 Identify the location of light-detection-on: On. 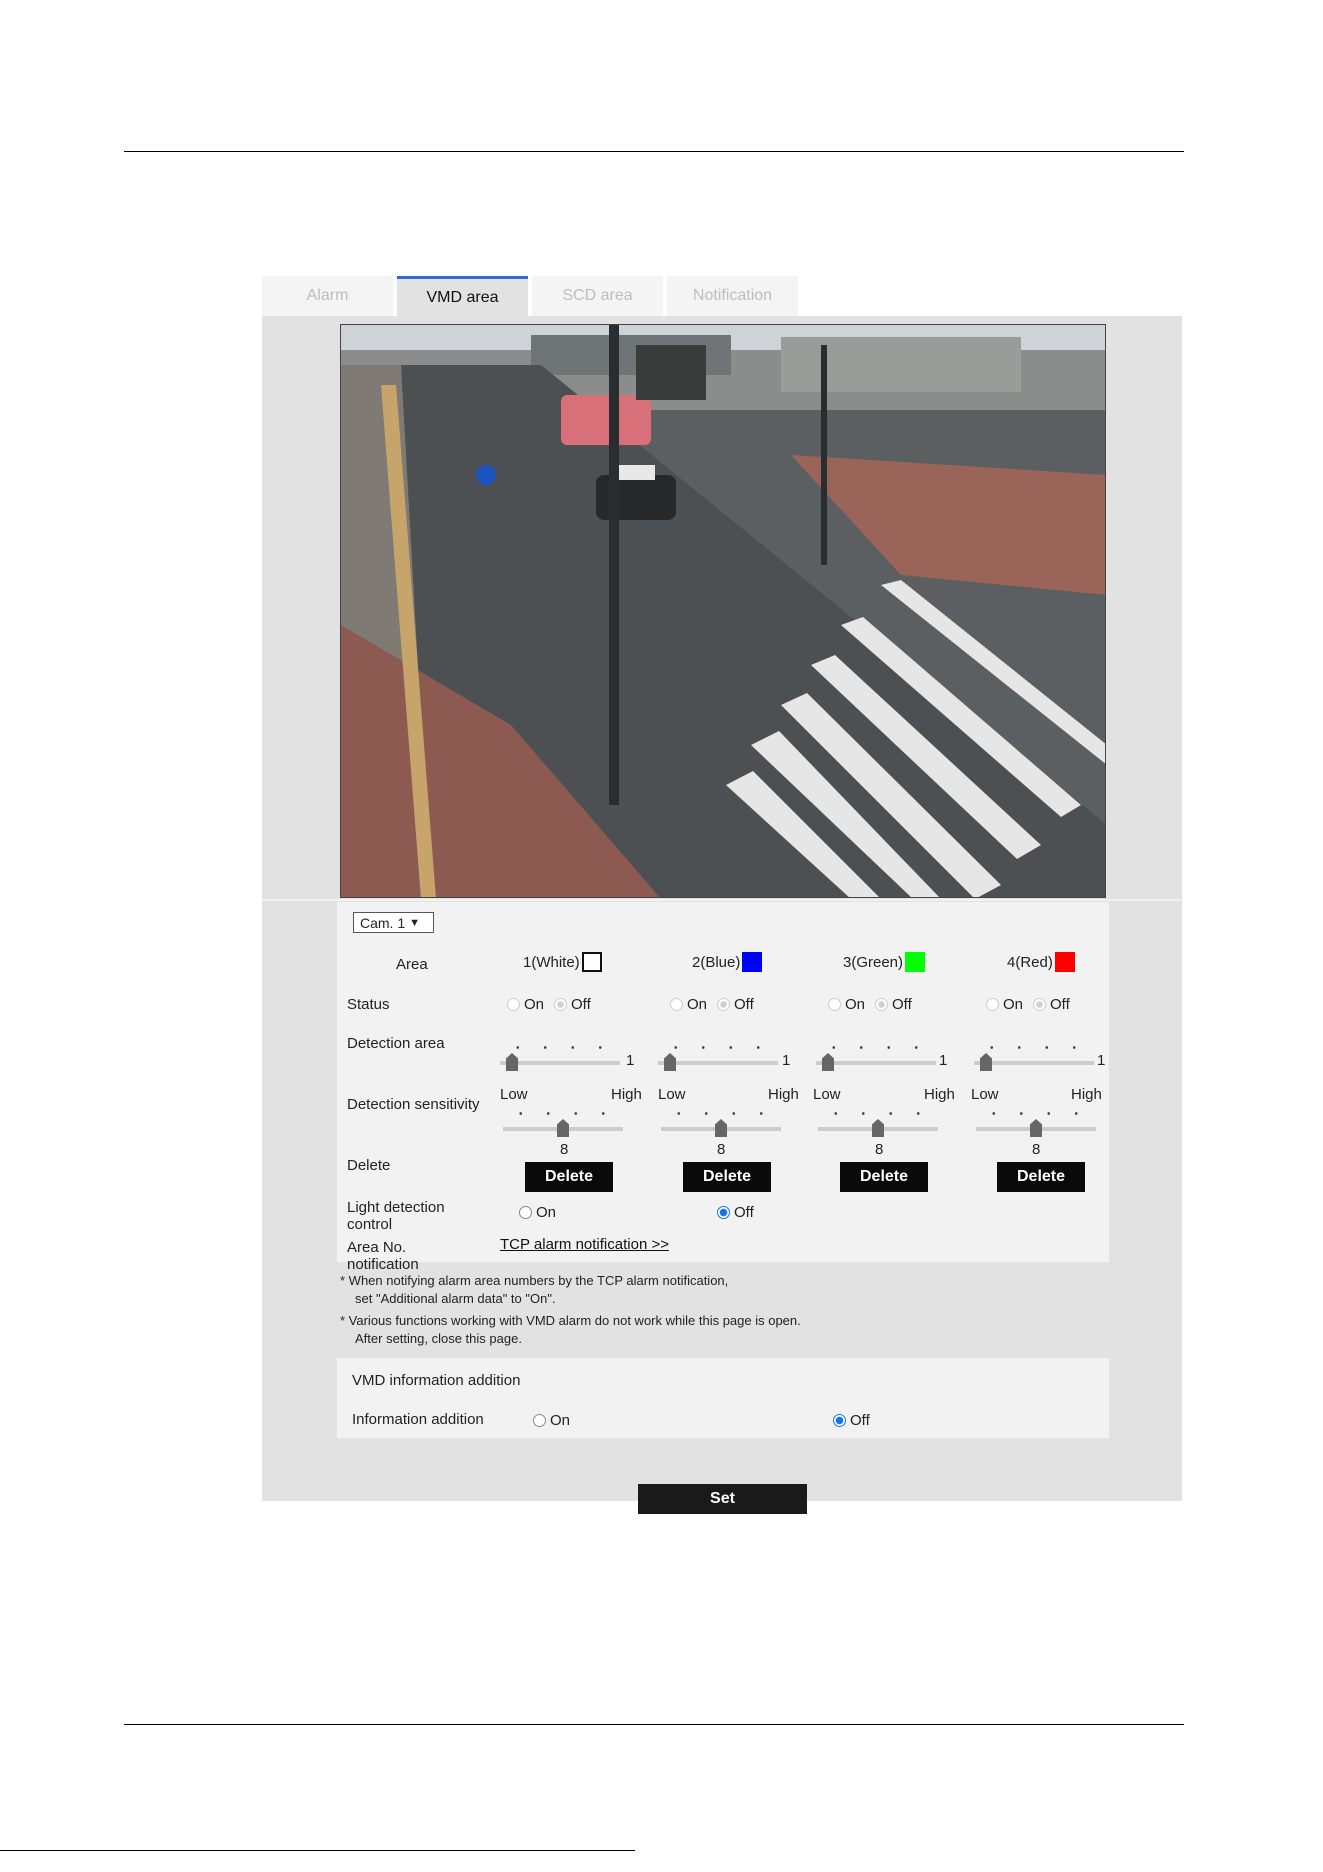
(537, 1212).